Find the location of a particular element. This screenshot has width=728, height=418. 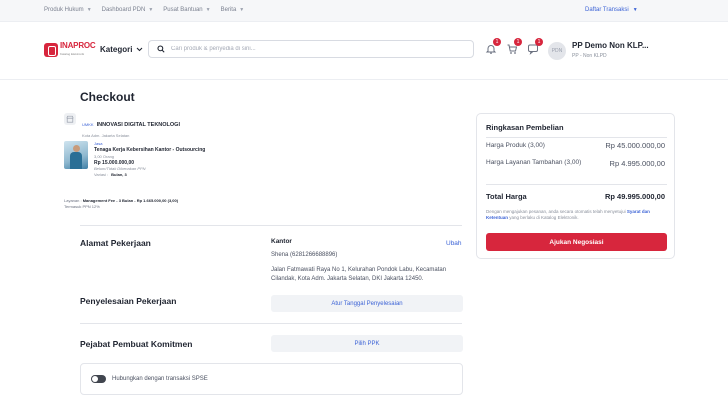

berita-link: Berita ▼ is located at coordinates (233, 10).